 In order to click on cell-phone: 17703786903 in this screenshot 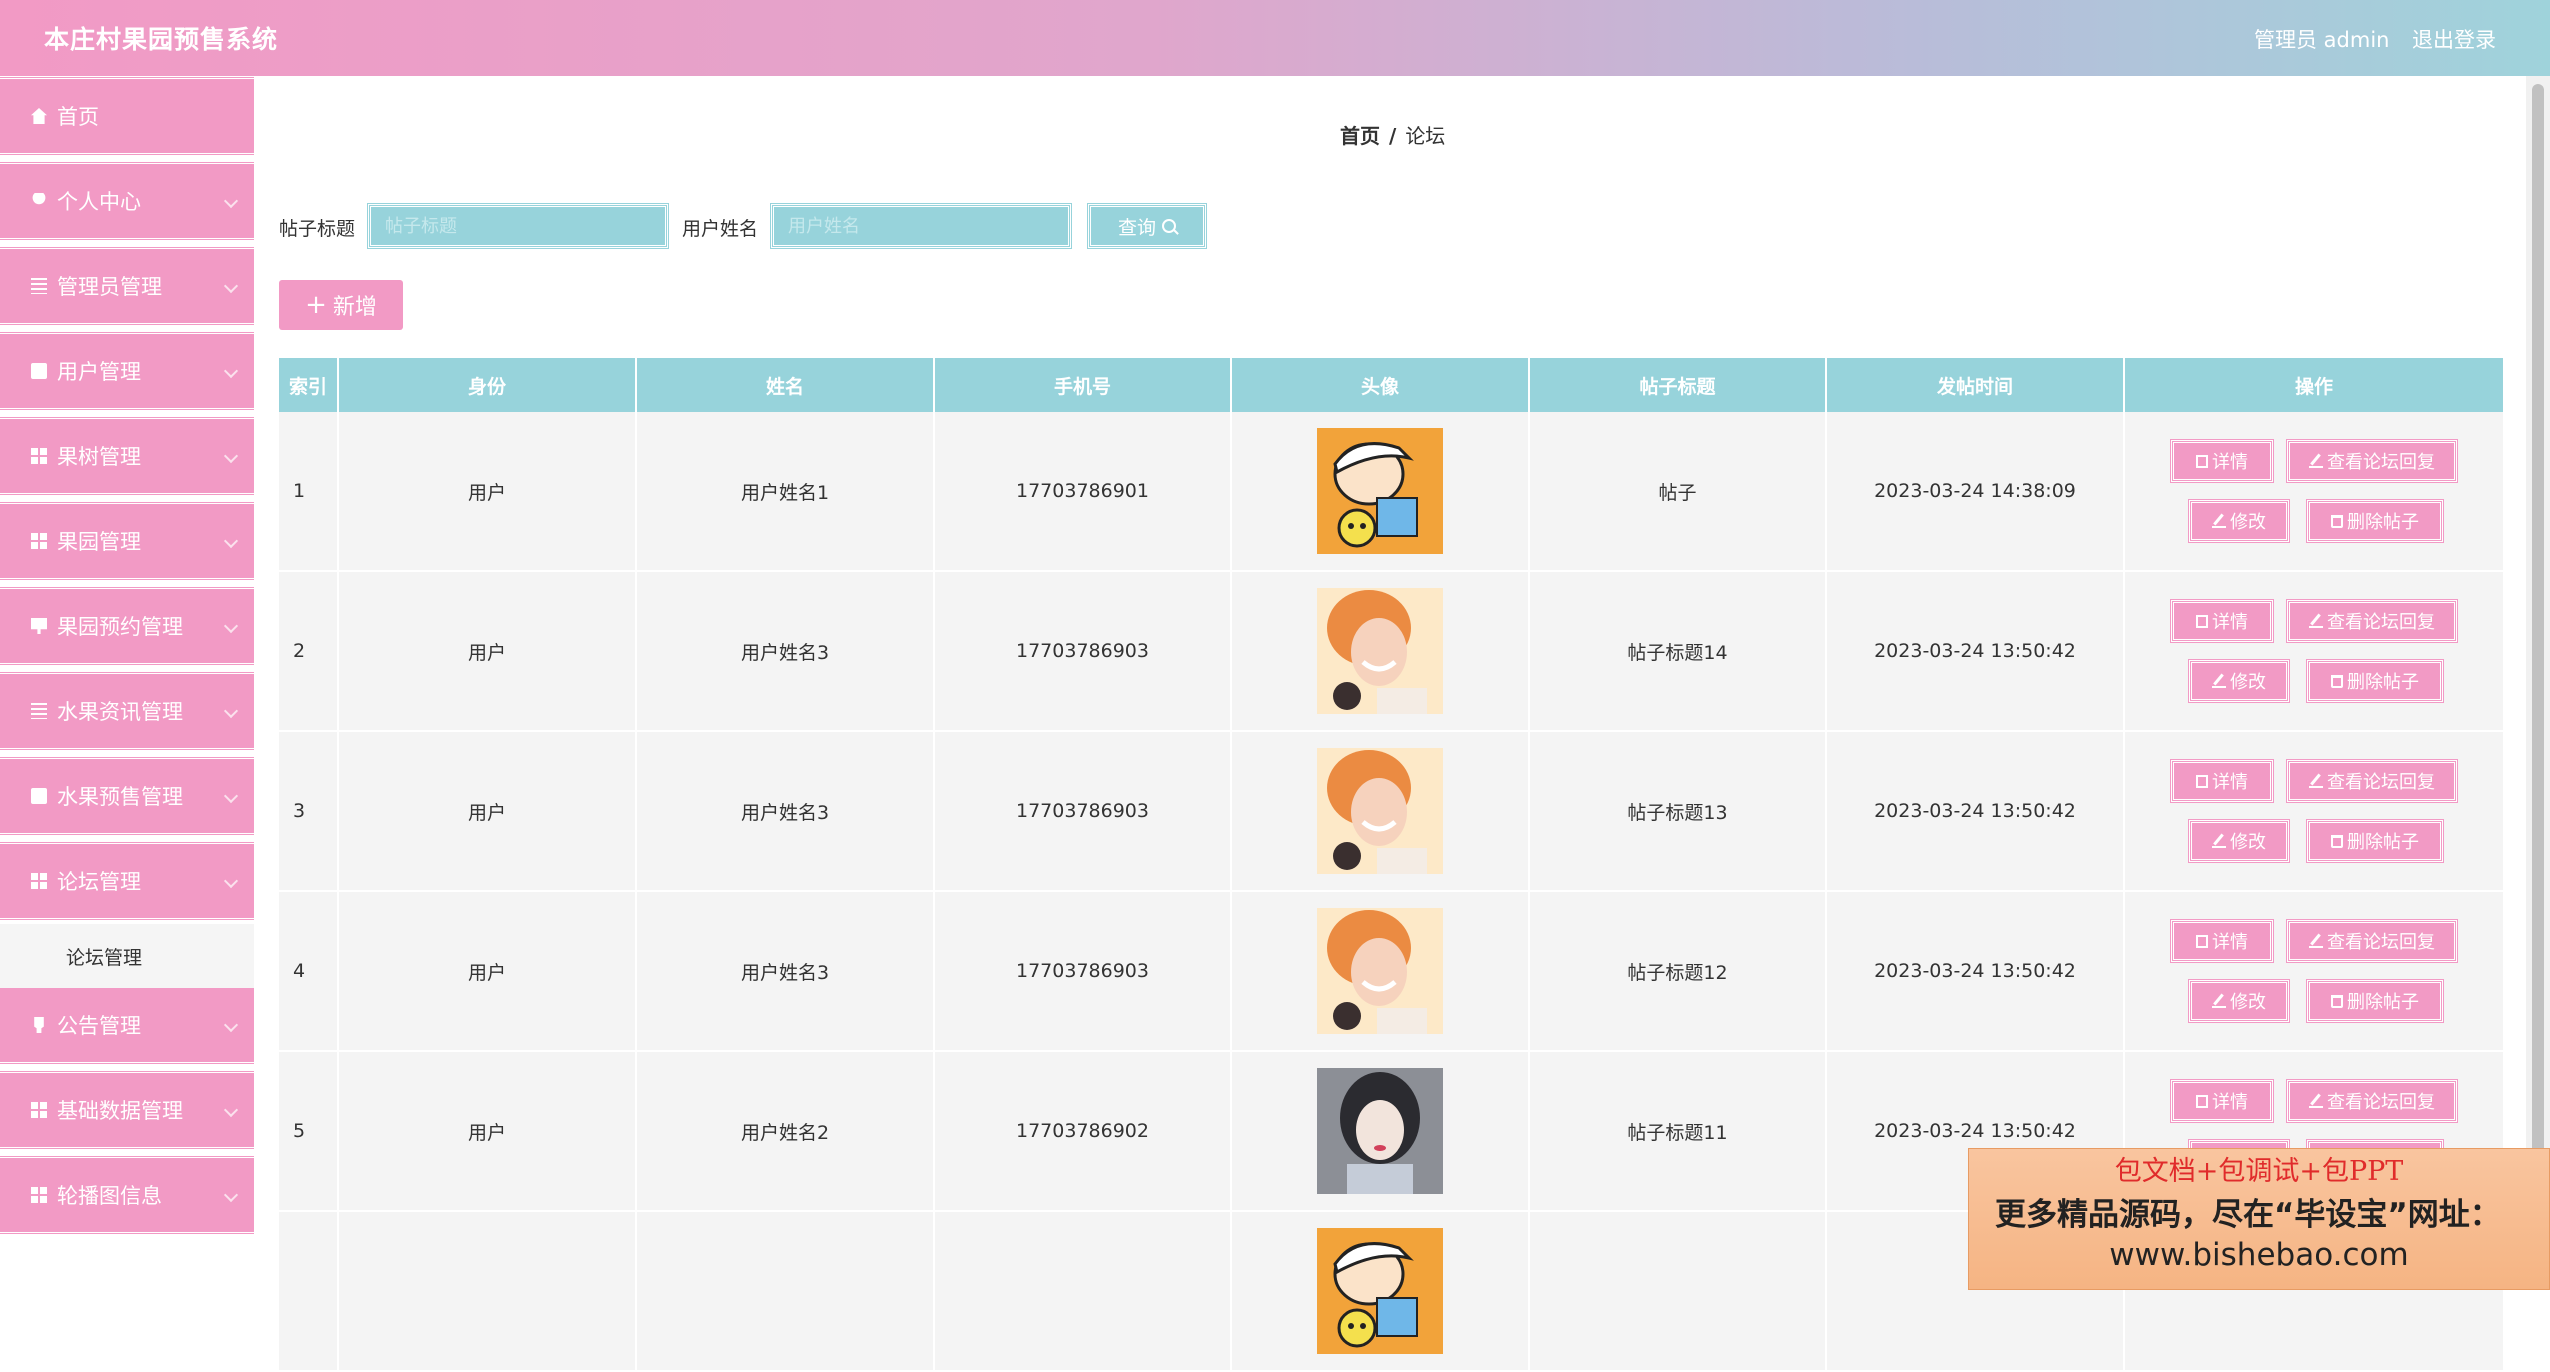, I will do `click(1083, 651)`.